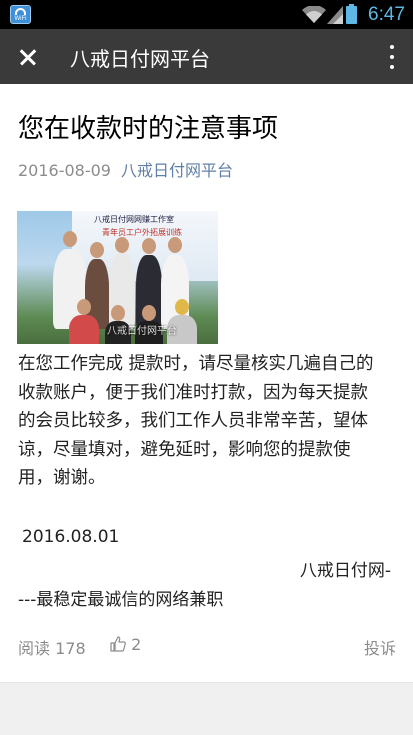 Image resolution: width=413 pixels, height=735 pixels. What do you see at coordinates (351, 14) in the screenshot?
I see `battery-icon` at bounding box center [351, 14].